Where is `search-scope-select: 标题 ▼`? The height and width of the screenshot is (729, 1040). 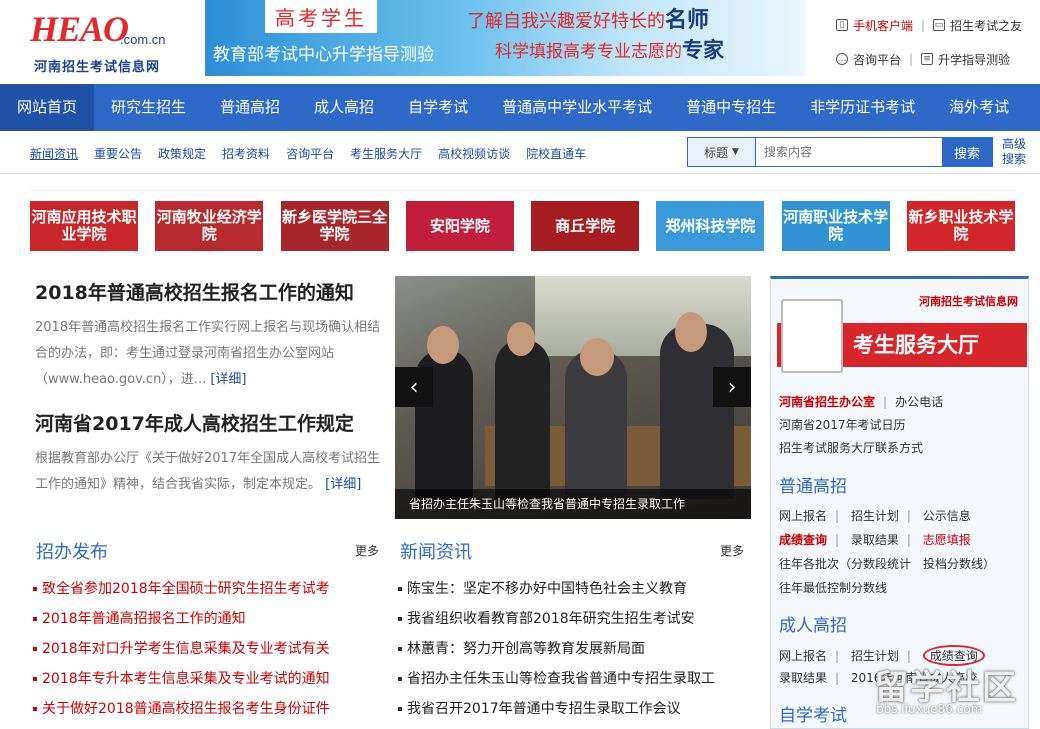 search-scope-select: 标题 ▼ is located at coordinates (722, 152).